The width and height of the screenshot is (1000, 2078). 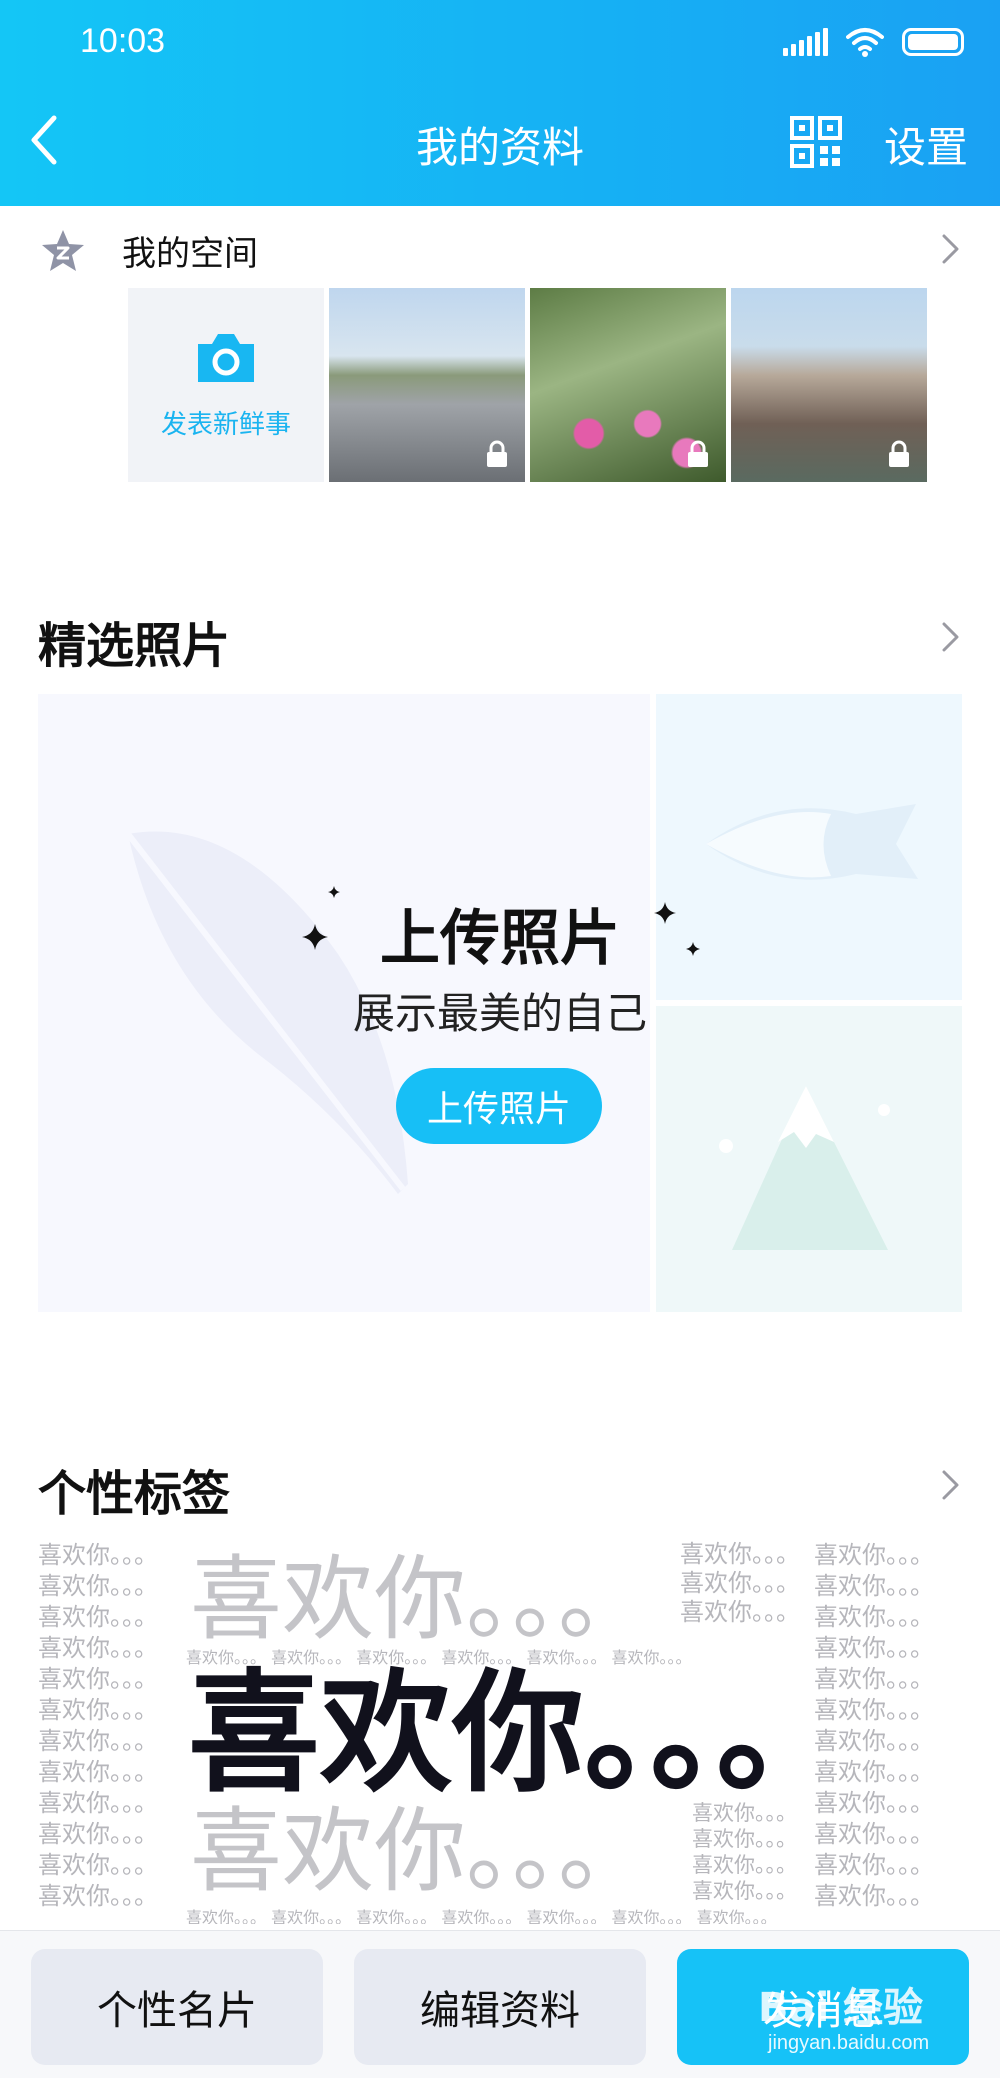 I want to click on settings-button: 设置, so click(x=926, y=144).